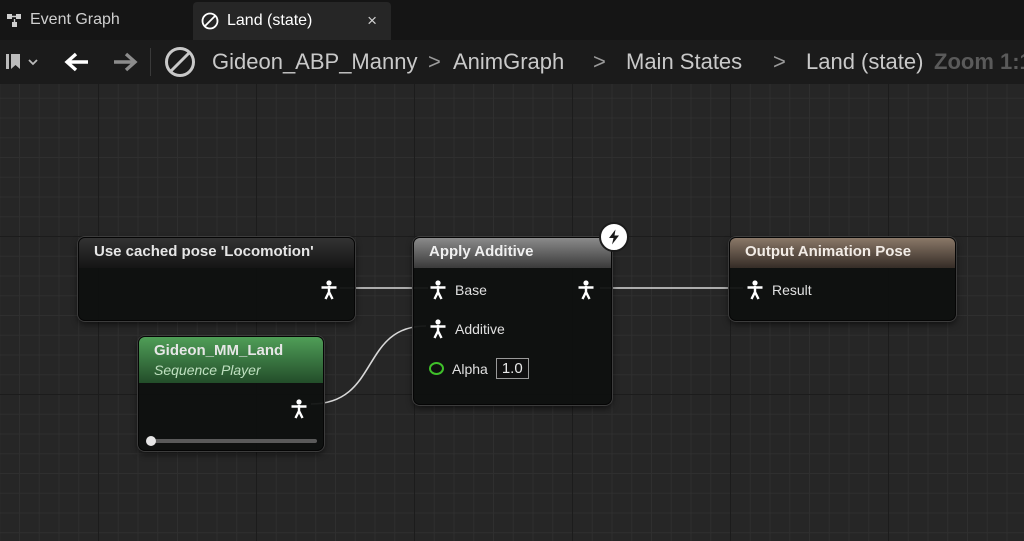 This screenshot has height=541, width=1024. What do you see at coordinates (480, 329) in the screenshot?
I see `pin-label: Additive` at bounding box center [480, 329].